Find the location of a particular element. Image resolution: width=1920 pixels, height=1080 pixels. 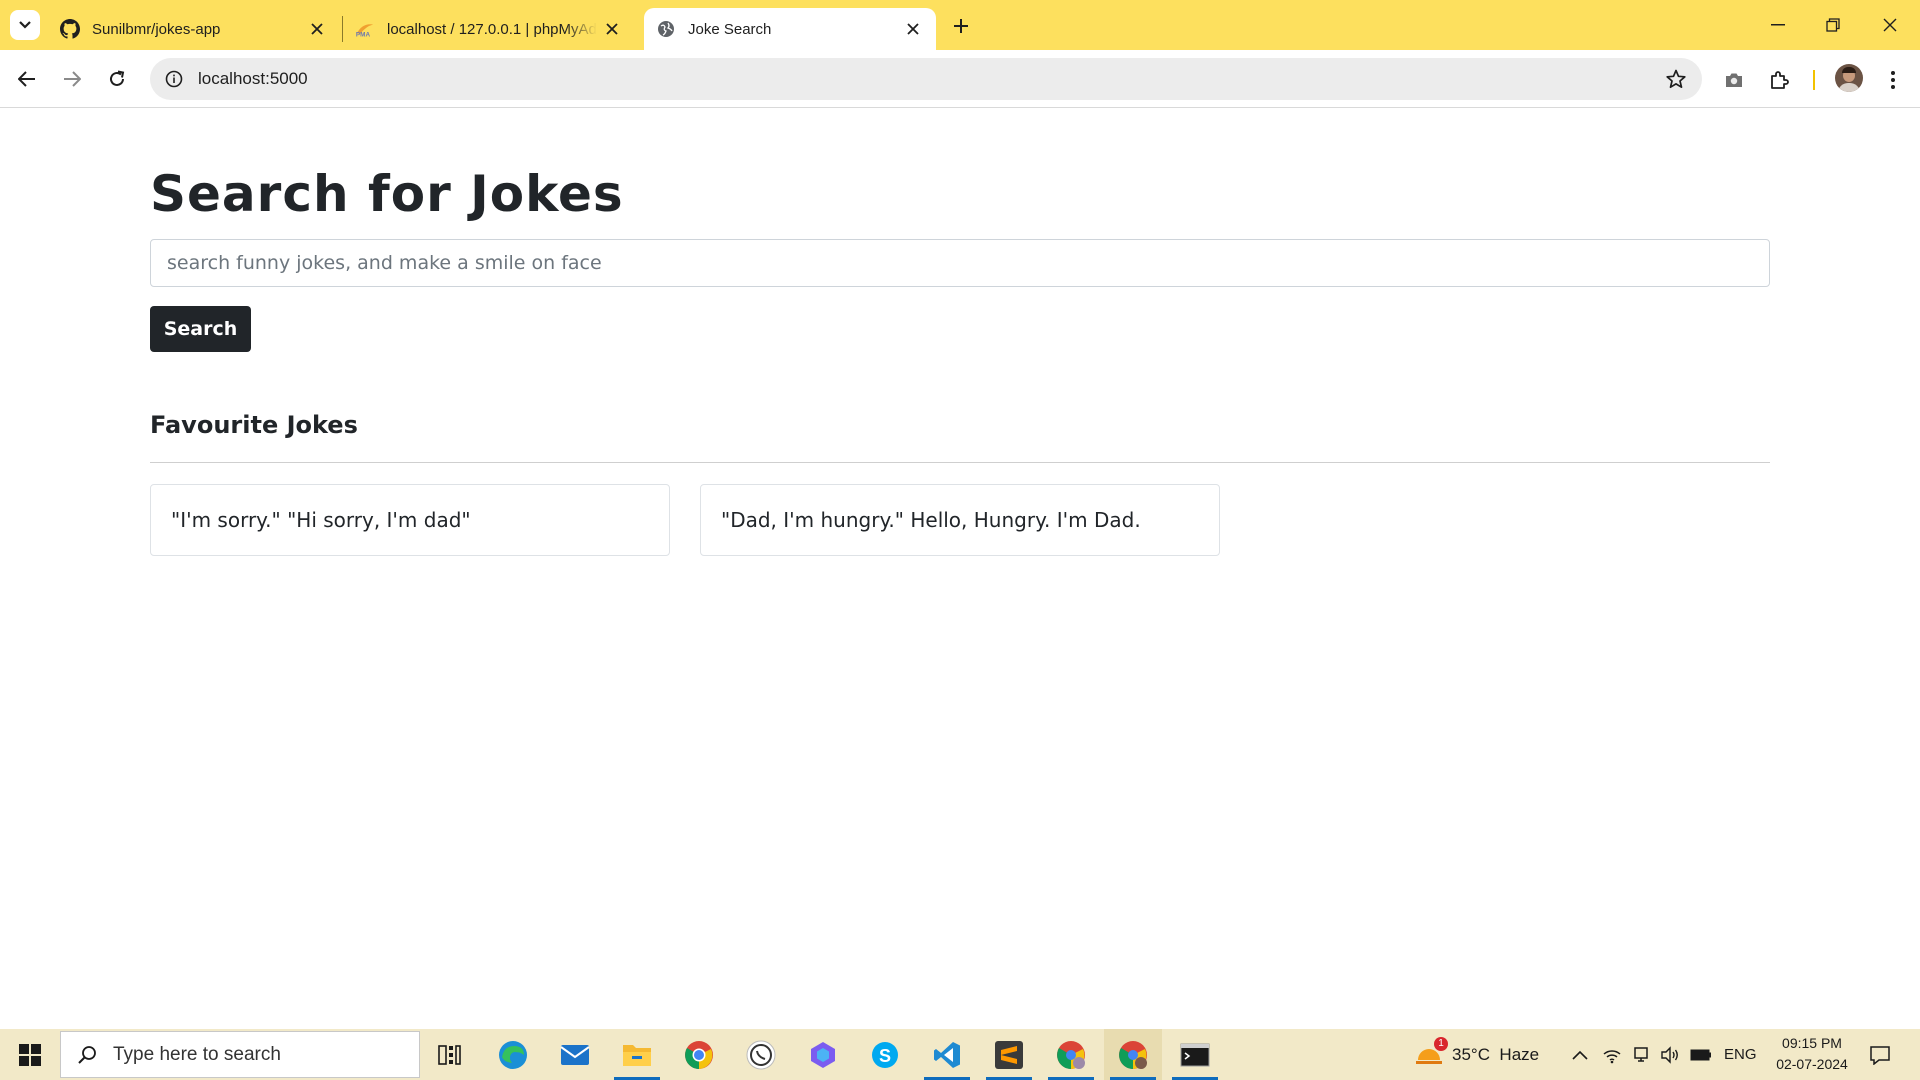

skype-icon: S is located at coordinates (885, 1054).